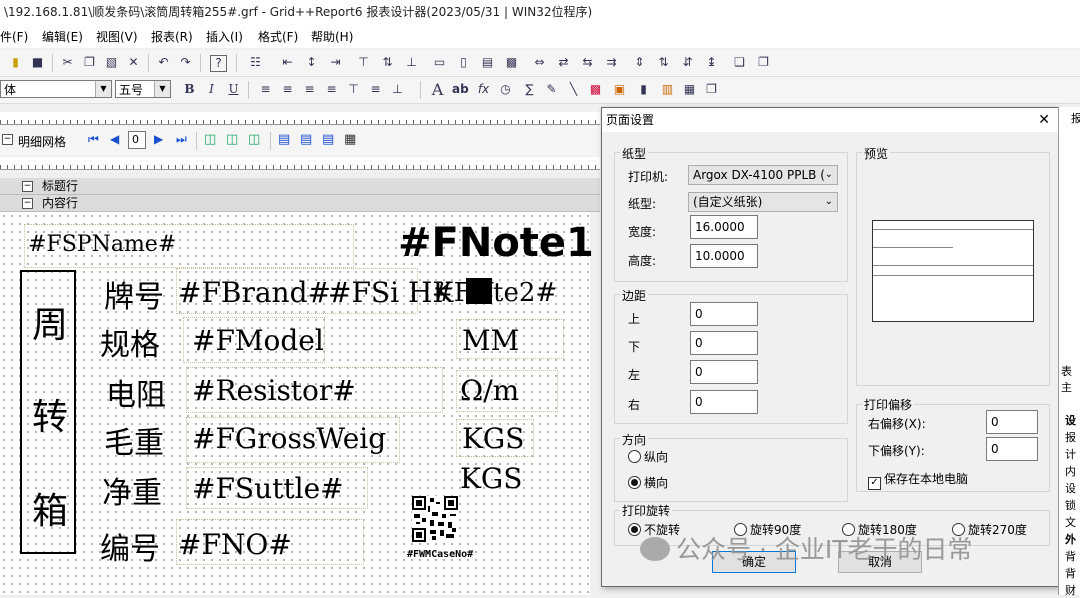 This screenshot has height=598, width=1080. Describe the element at coordinates (724, 314) in the screenshot. I see `margin-top-input: 0` at that location.